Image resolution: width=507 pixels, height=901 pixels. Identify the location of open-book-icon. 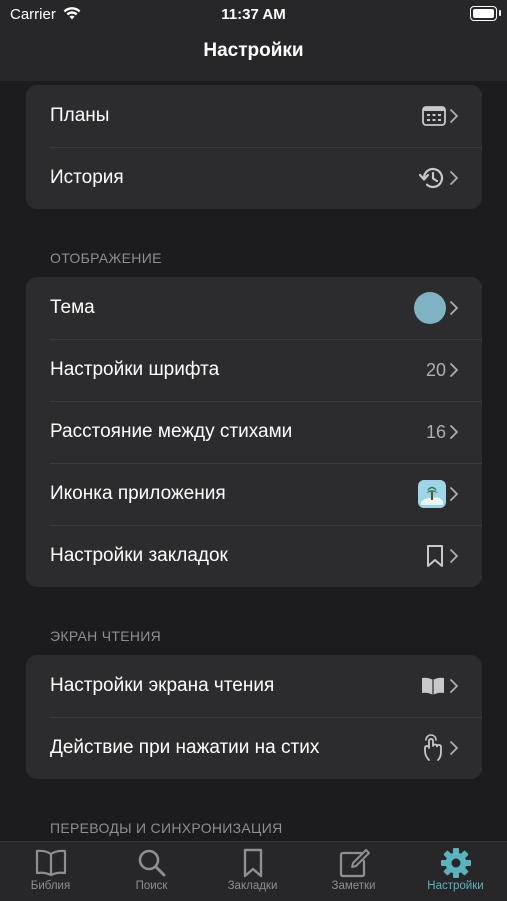
(433, 686).